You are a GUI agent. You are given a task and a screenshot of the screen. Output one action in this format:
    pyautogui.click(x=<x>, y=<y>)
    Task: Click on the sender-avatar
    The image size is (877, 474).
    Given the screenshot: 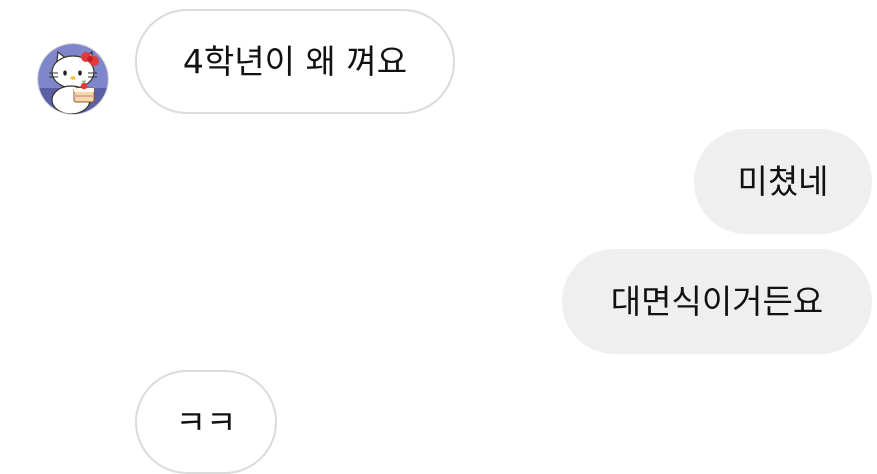 What is the action you would take?
    pyautogui.click(x=73, y=79)
    